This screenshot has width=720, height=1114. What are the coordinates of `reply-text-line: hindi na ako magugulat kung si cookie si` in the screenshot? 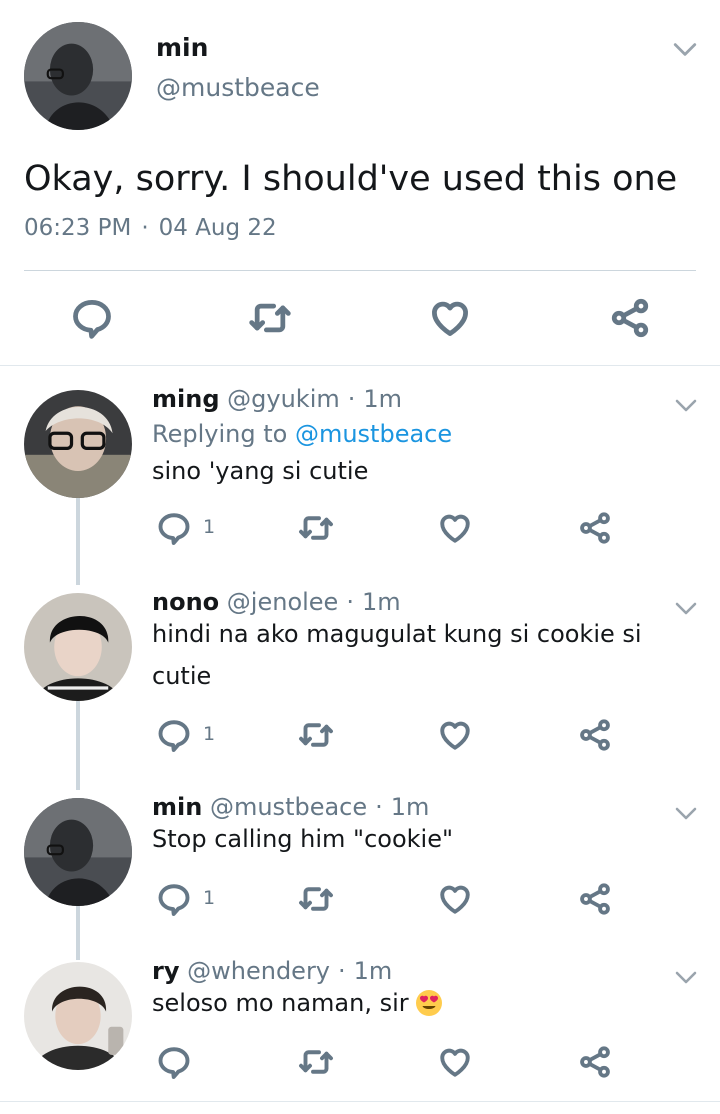 It's located at (397, 634).